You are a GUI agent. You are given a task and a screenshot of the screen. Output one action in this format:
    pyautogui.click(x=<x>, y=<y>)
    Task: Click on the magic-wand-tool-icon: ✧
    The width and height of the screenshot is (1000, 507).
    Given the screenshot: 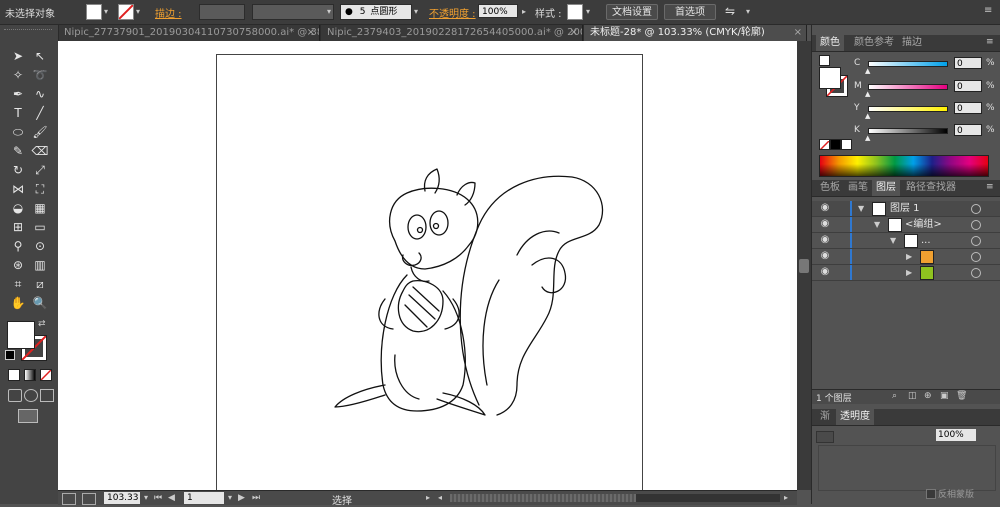 What is the action you would take?
    pyautogui.click(x=18, y=75)
    